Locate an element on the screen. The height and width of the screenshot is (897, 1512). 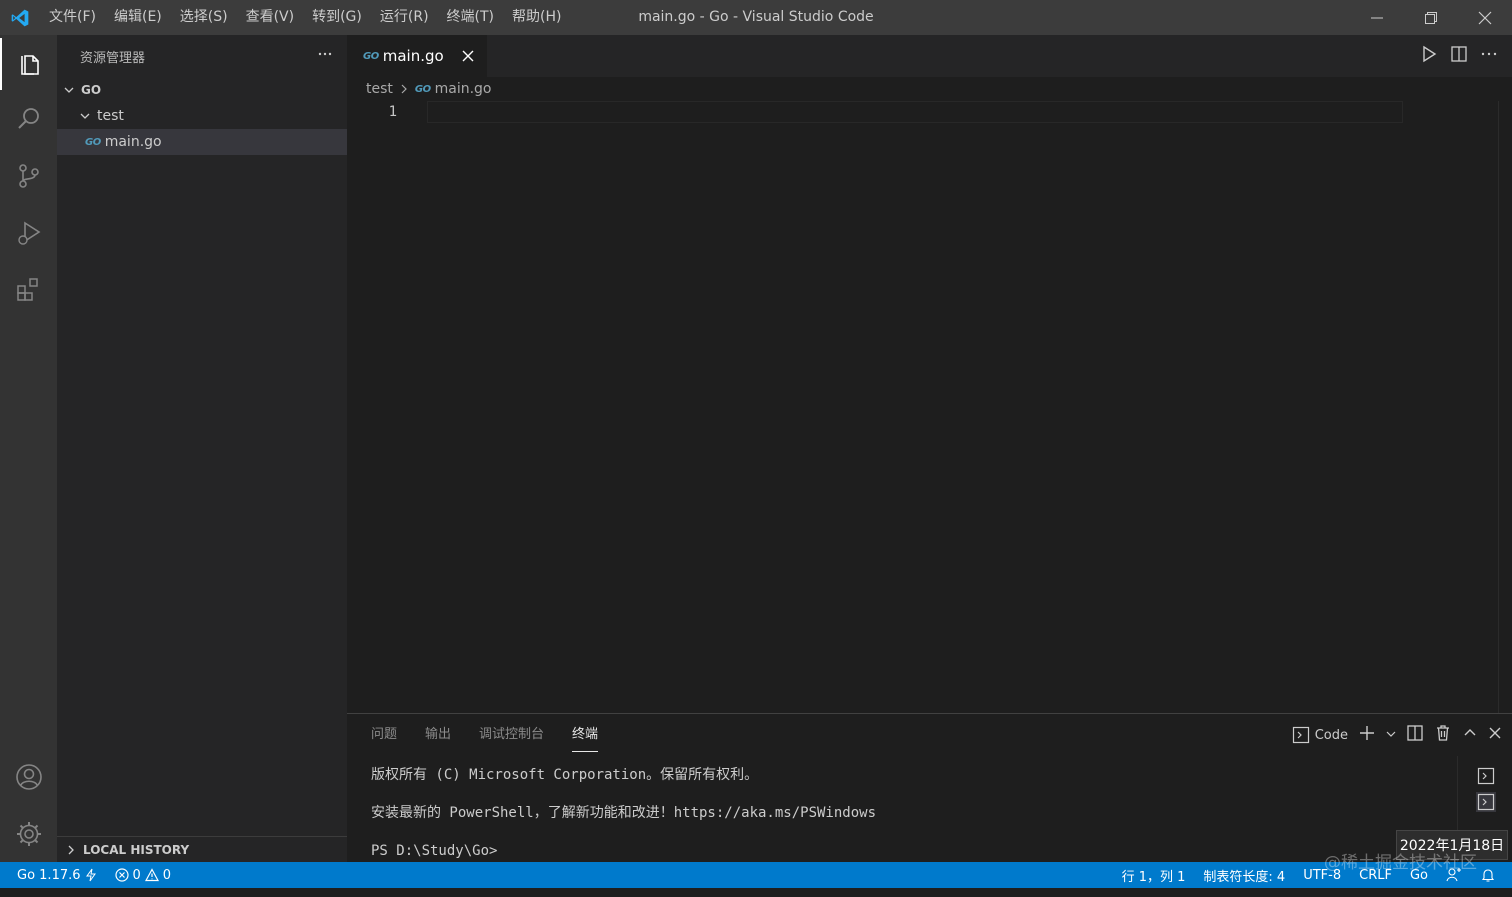
error-count: 0 is located at coordinates (136, 875).